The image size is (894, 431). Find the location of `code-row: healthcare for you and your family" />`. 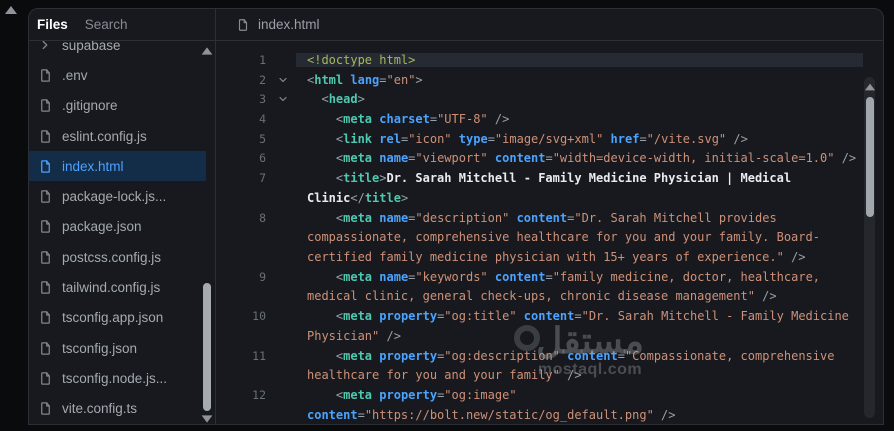

code-row: healthcare for you and your family" /> is located at coordinates (549, 376).